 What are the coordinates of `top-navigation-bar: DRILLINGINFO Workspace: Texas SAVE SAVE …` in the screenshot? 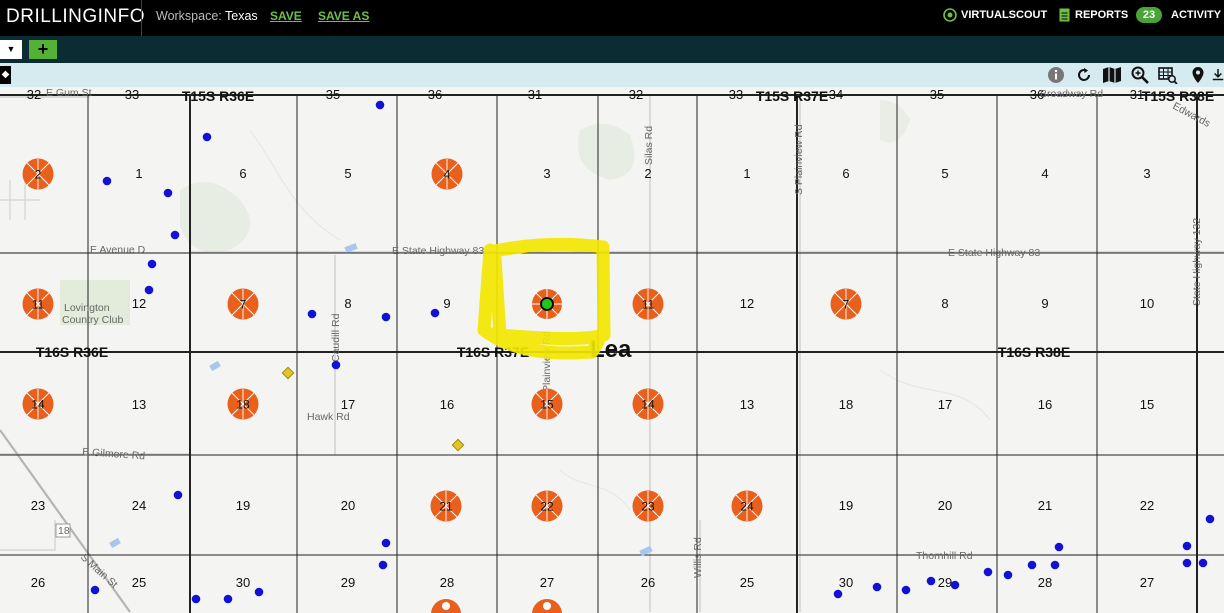 It's located at (612, 18).